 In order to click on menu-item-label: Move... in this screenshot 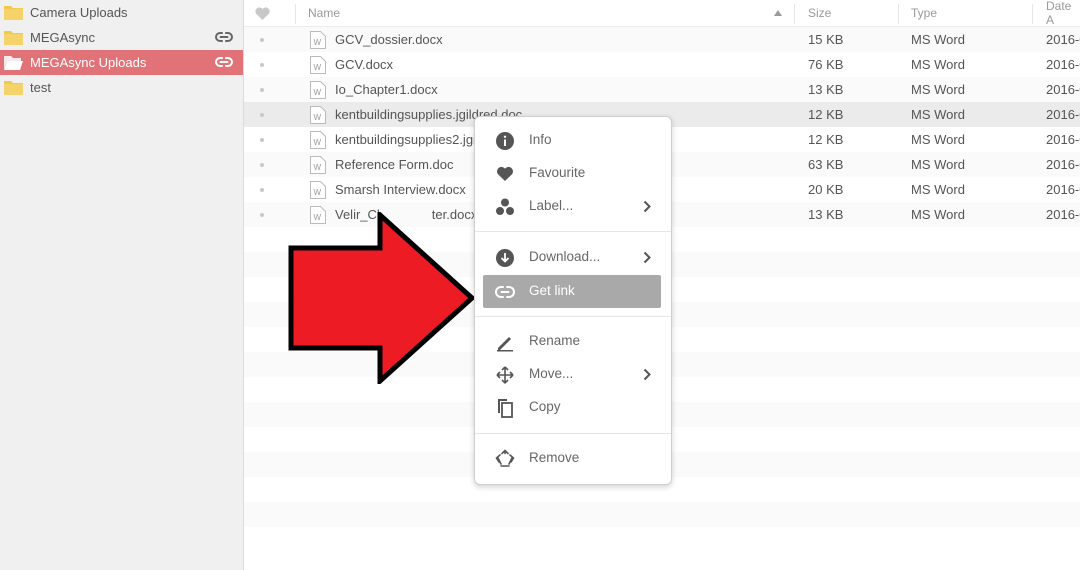, I will do `click(551, 373)`.